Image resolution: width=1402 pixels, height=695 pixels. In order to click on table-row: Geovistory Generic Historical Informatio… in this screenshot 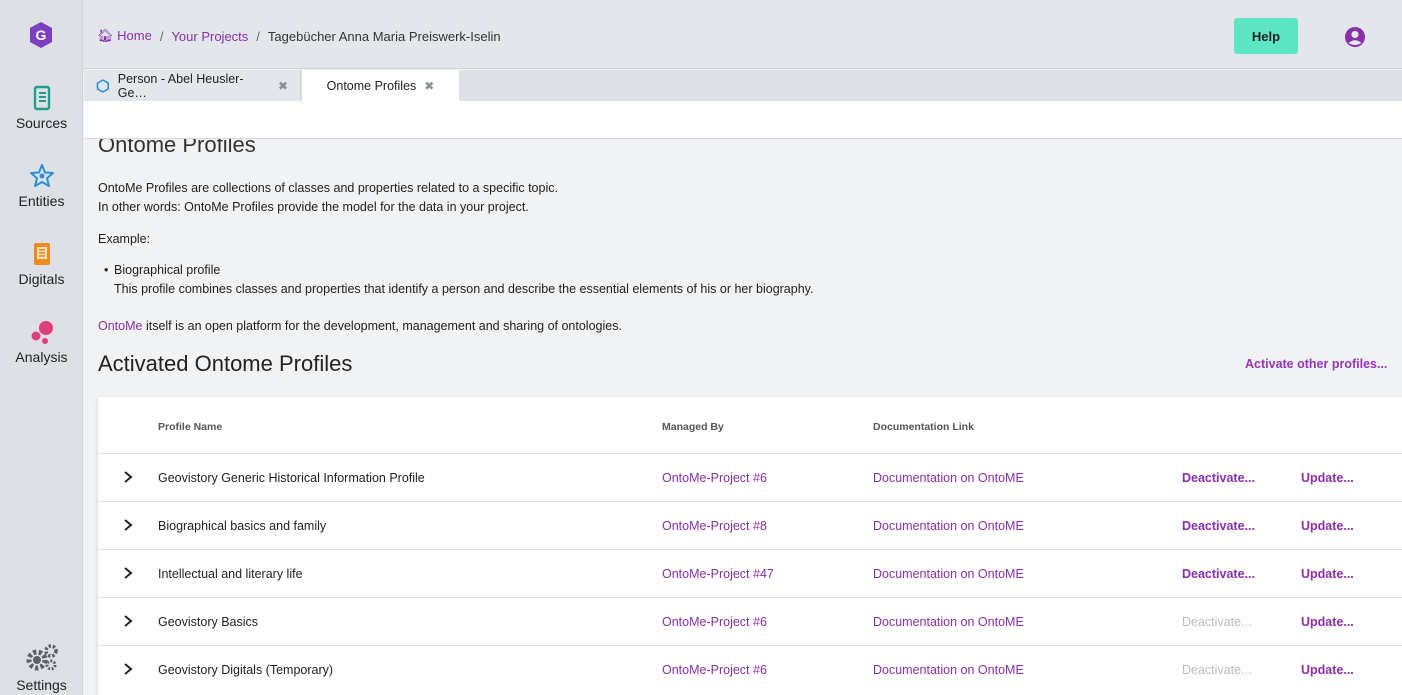, I will do `click(750, 477)`.